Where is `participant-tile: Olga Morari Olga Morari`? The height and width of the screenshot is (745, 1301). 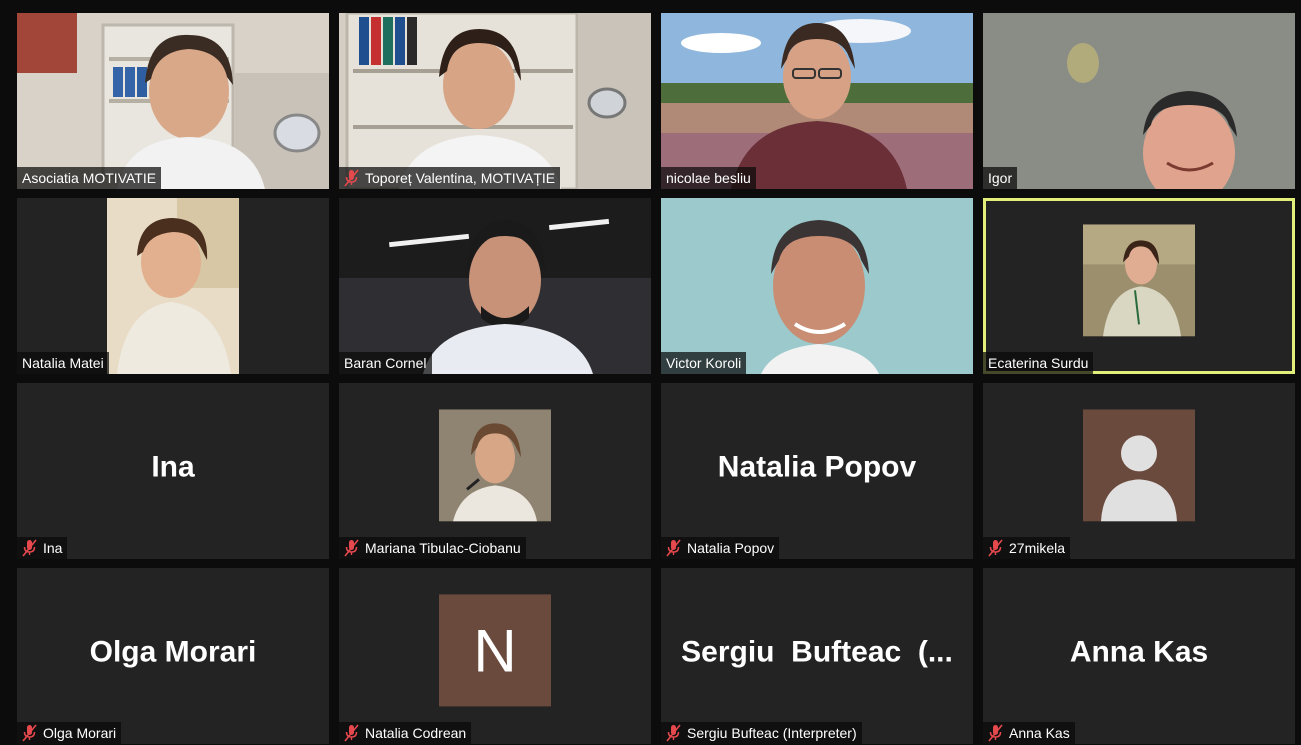 participant-tile: Olga Morari Olga Morari is located at coordinates (173, 656).